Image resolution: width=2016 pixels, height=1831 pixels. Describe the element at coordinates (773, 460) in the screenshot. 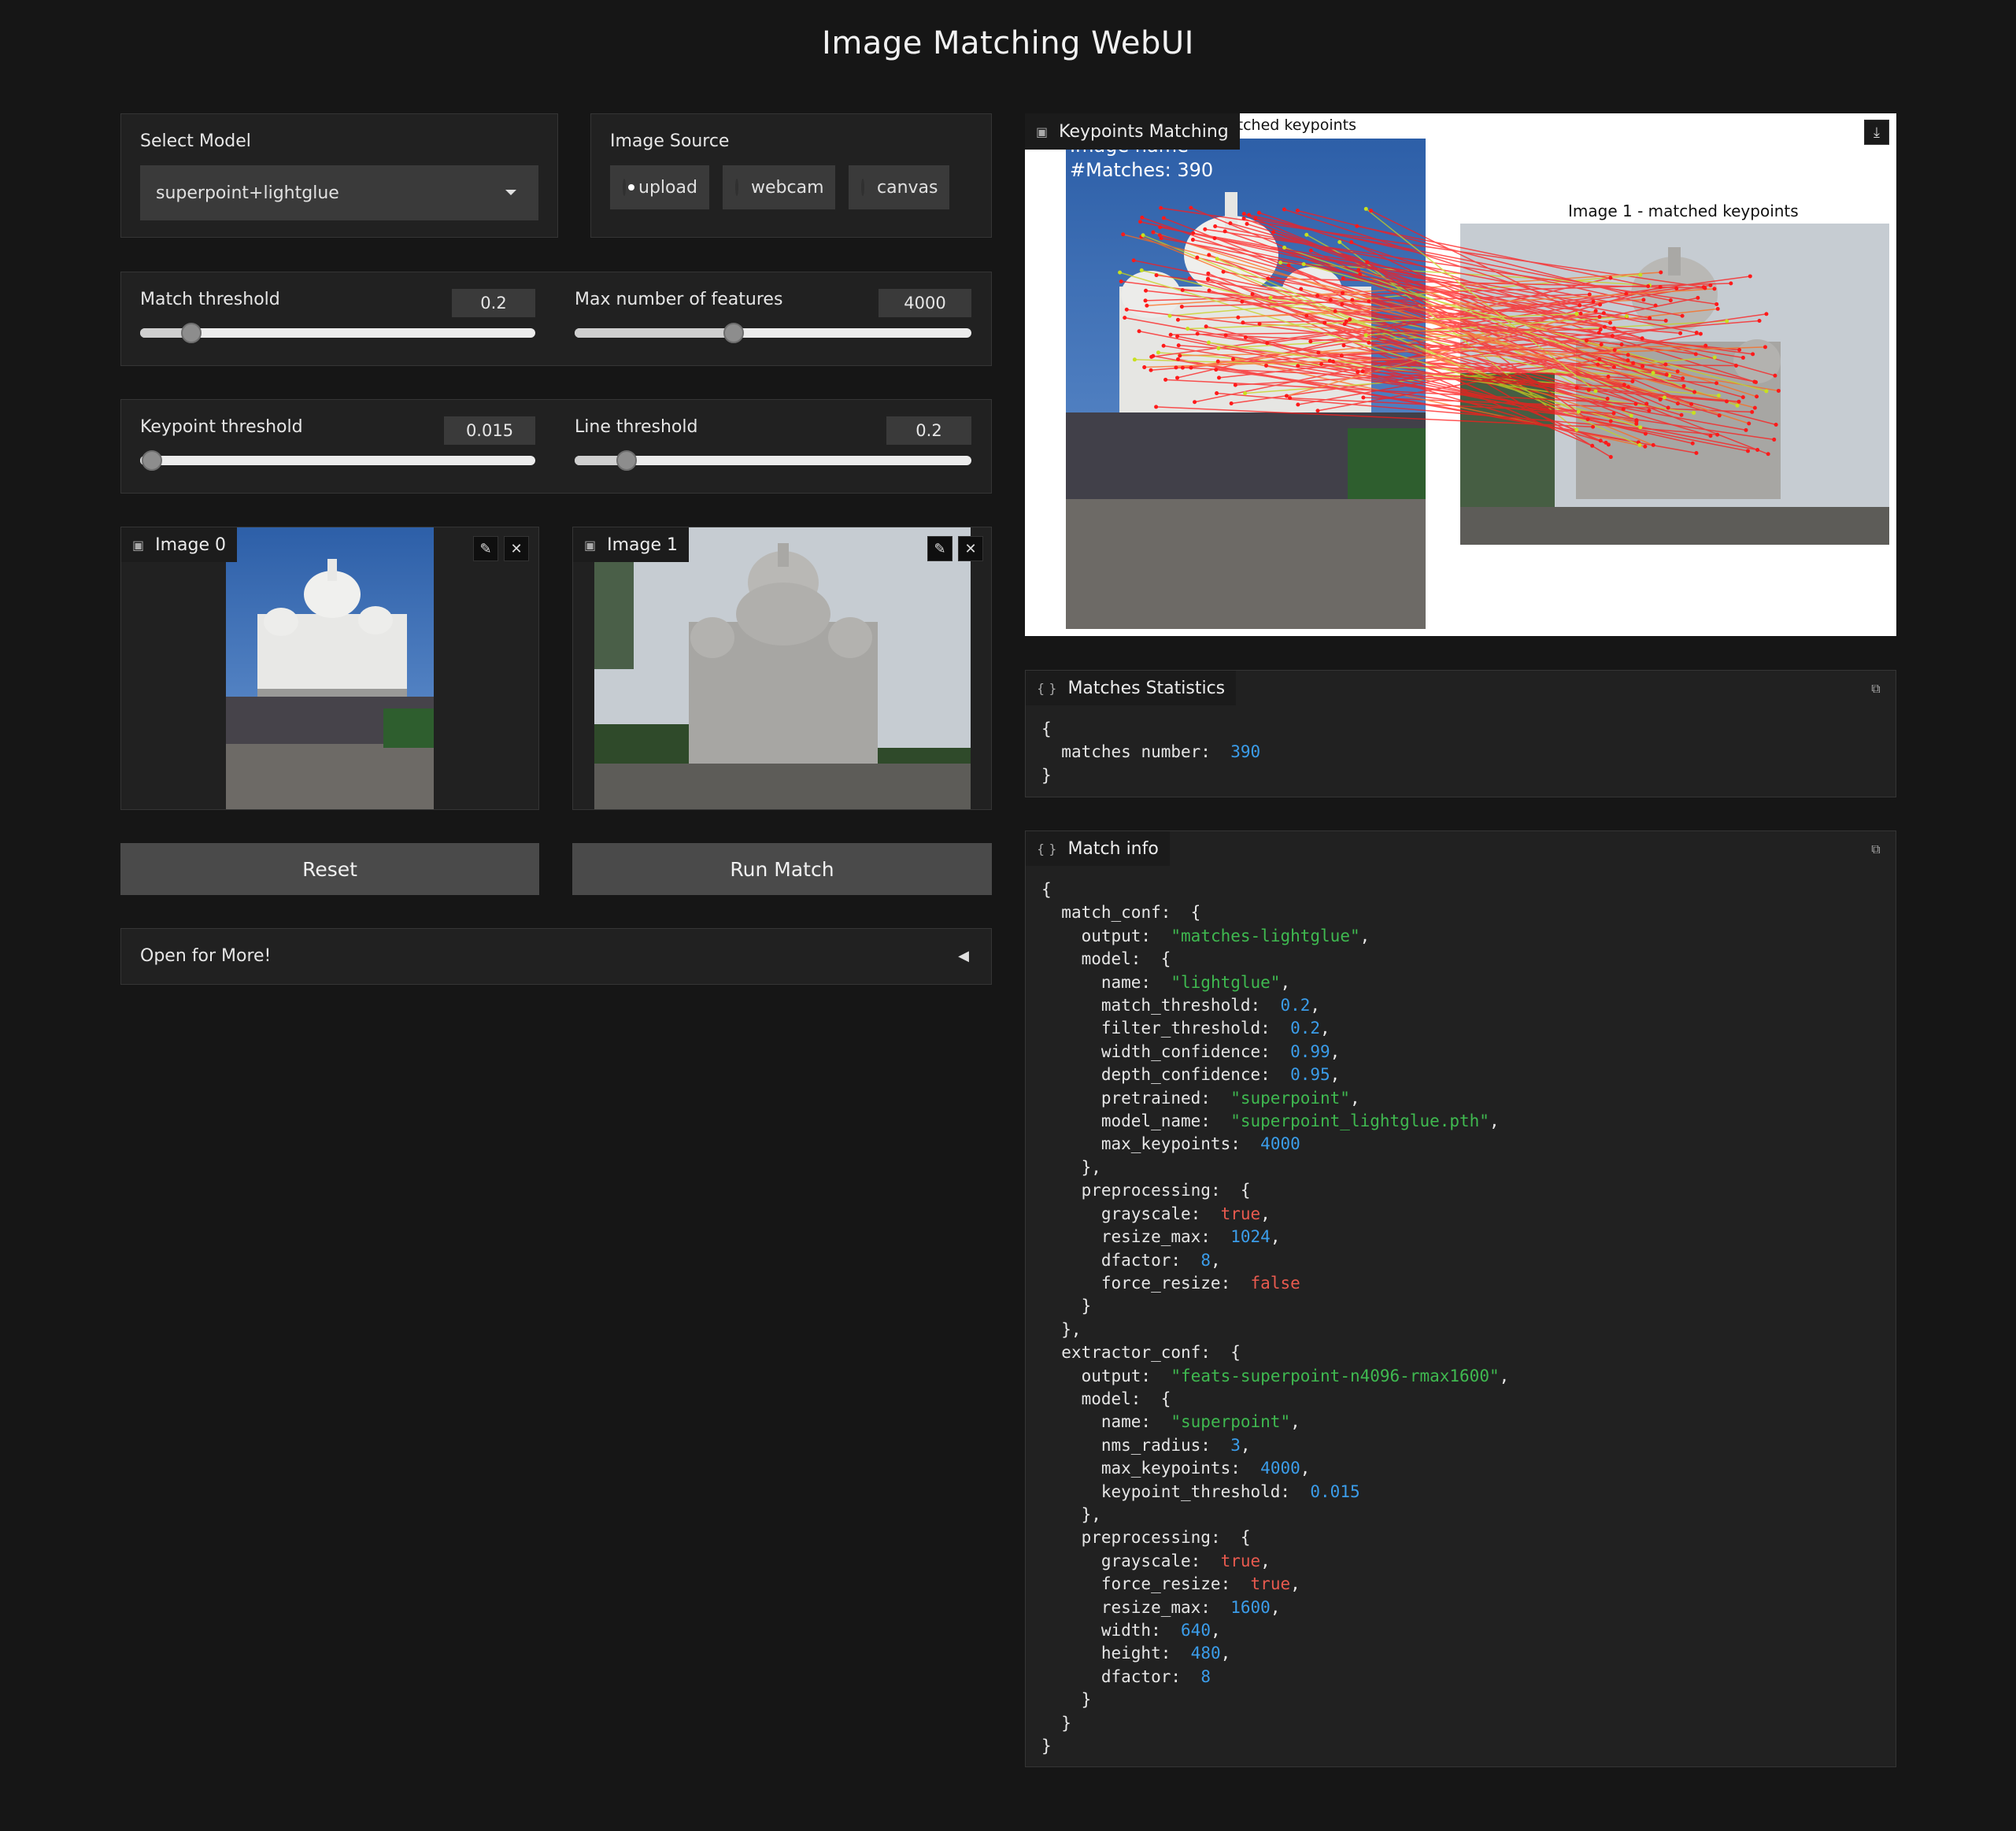

I see `line-threshold-slider` at that location.